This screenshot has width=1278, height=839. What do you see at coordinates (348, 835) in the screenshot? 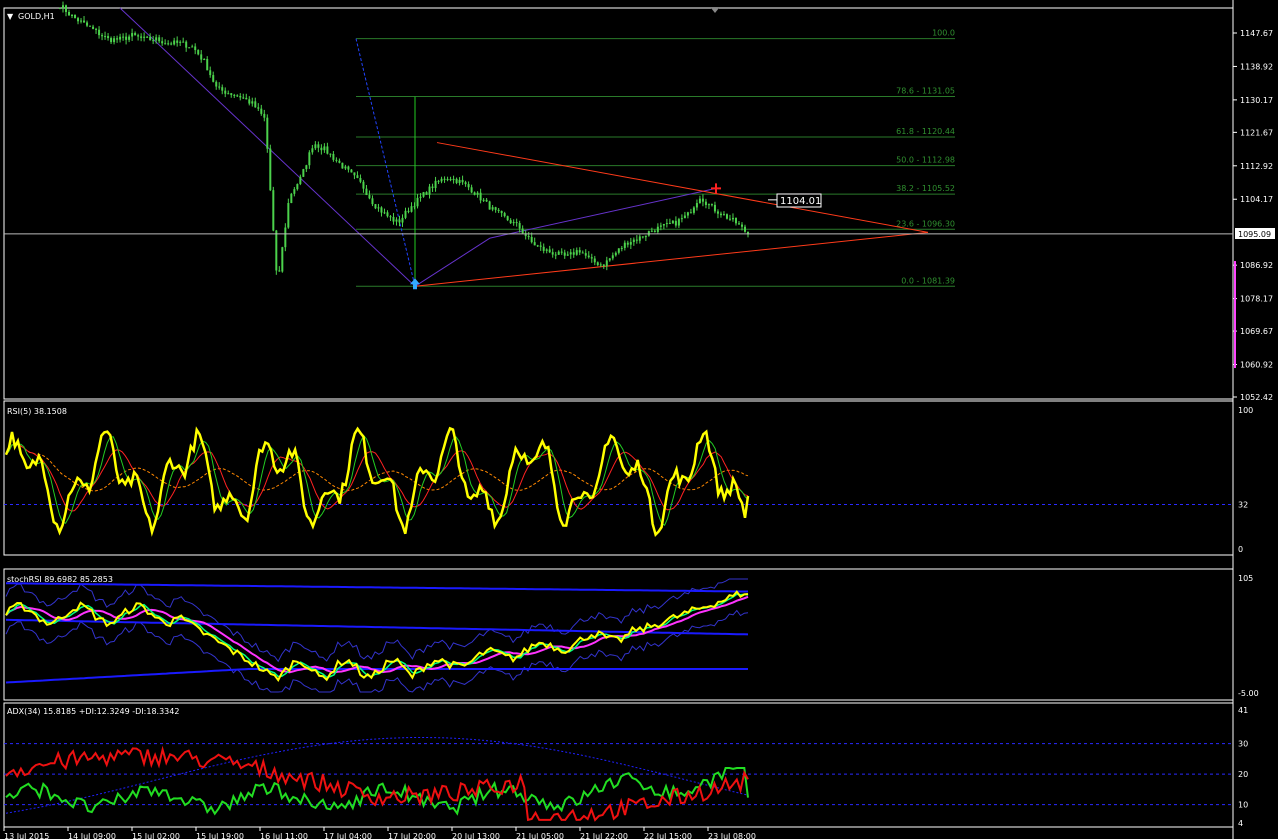
I see `time-tick-label: 17 Jul 04:00` at bounding box center [348, 835].